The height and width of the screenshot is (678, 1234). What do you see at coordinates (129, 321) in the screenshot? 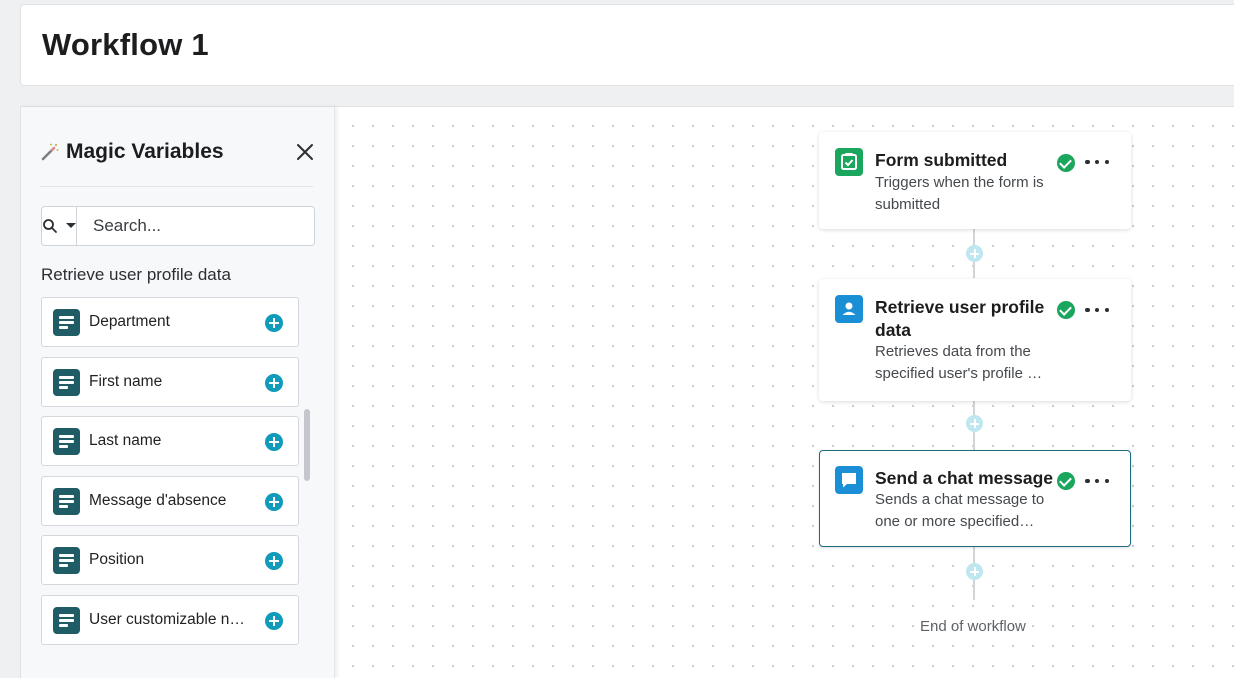
I see `variable-label: Department` at bounding box center [129, 321].